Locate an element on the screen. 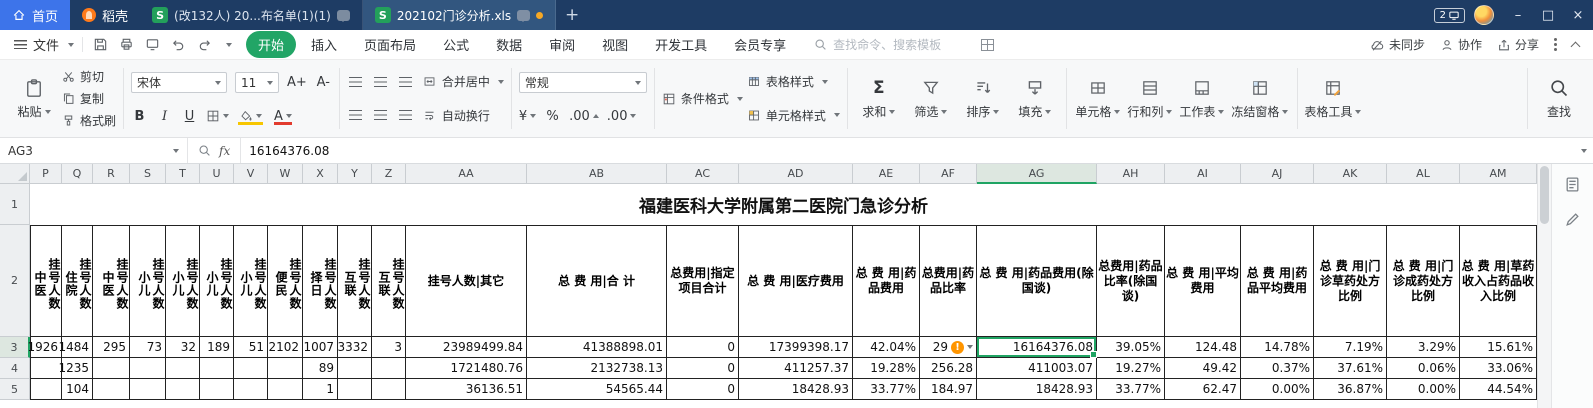  column-header-U: U is located at coordinates (217, 174).